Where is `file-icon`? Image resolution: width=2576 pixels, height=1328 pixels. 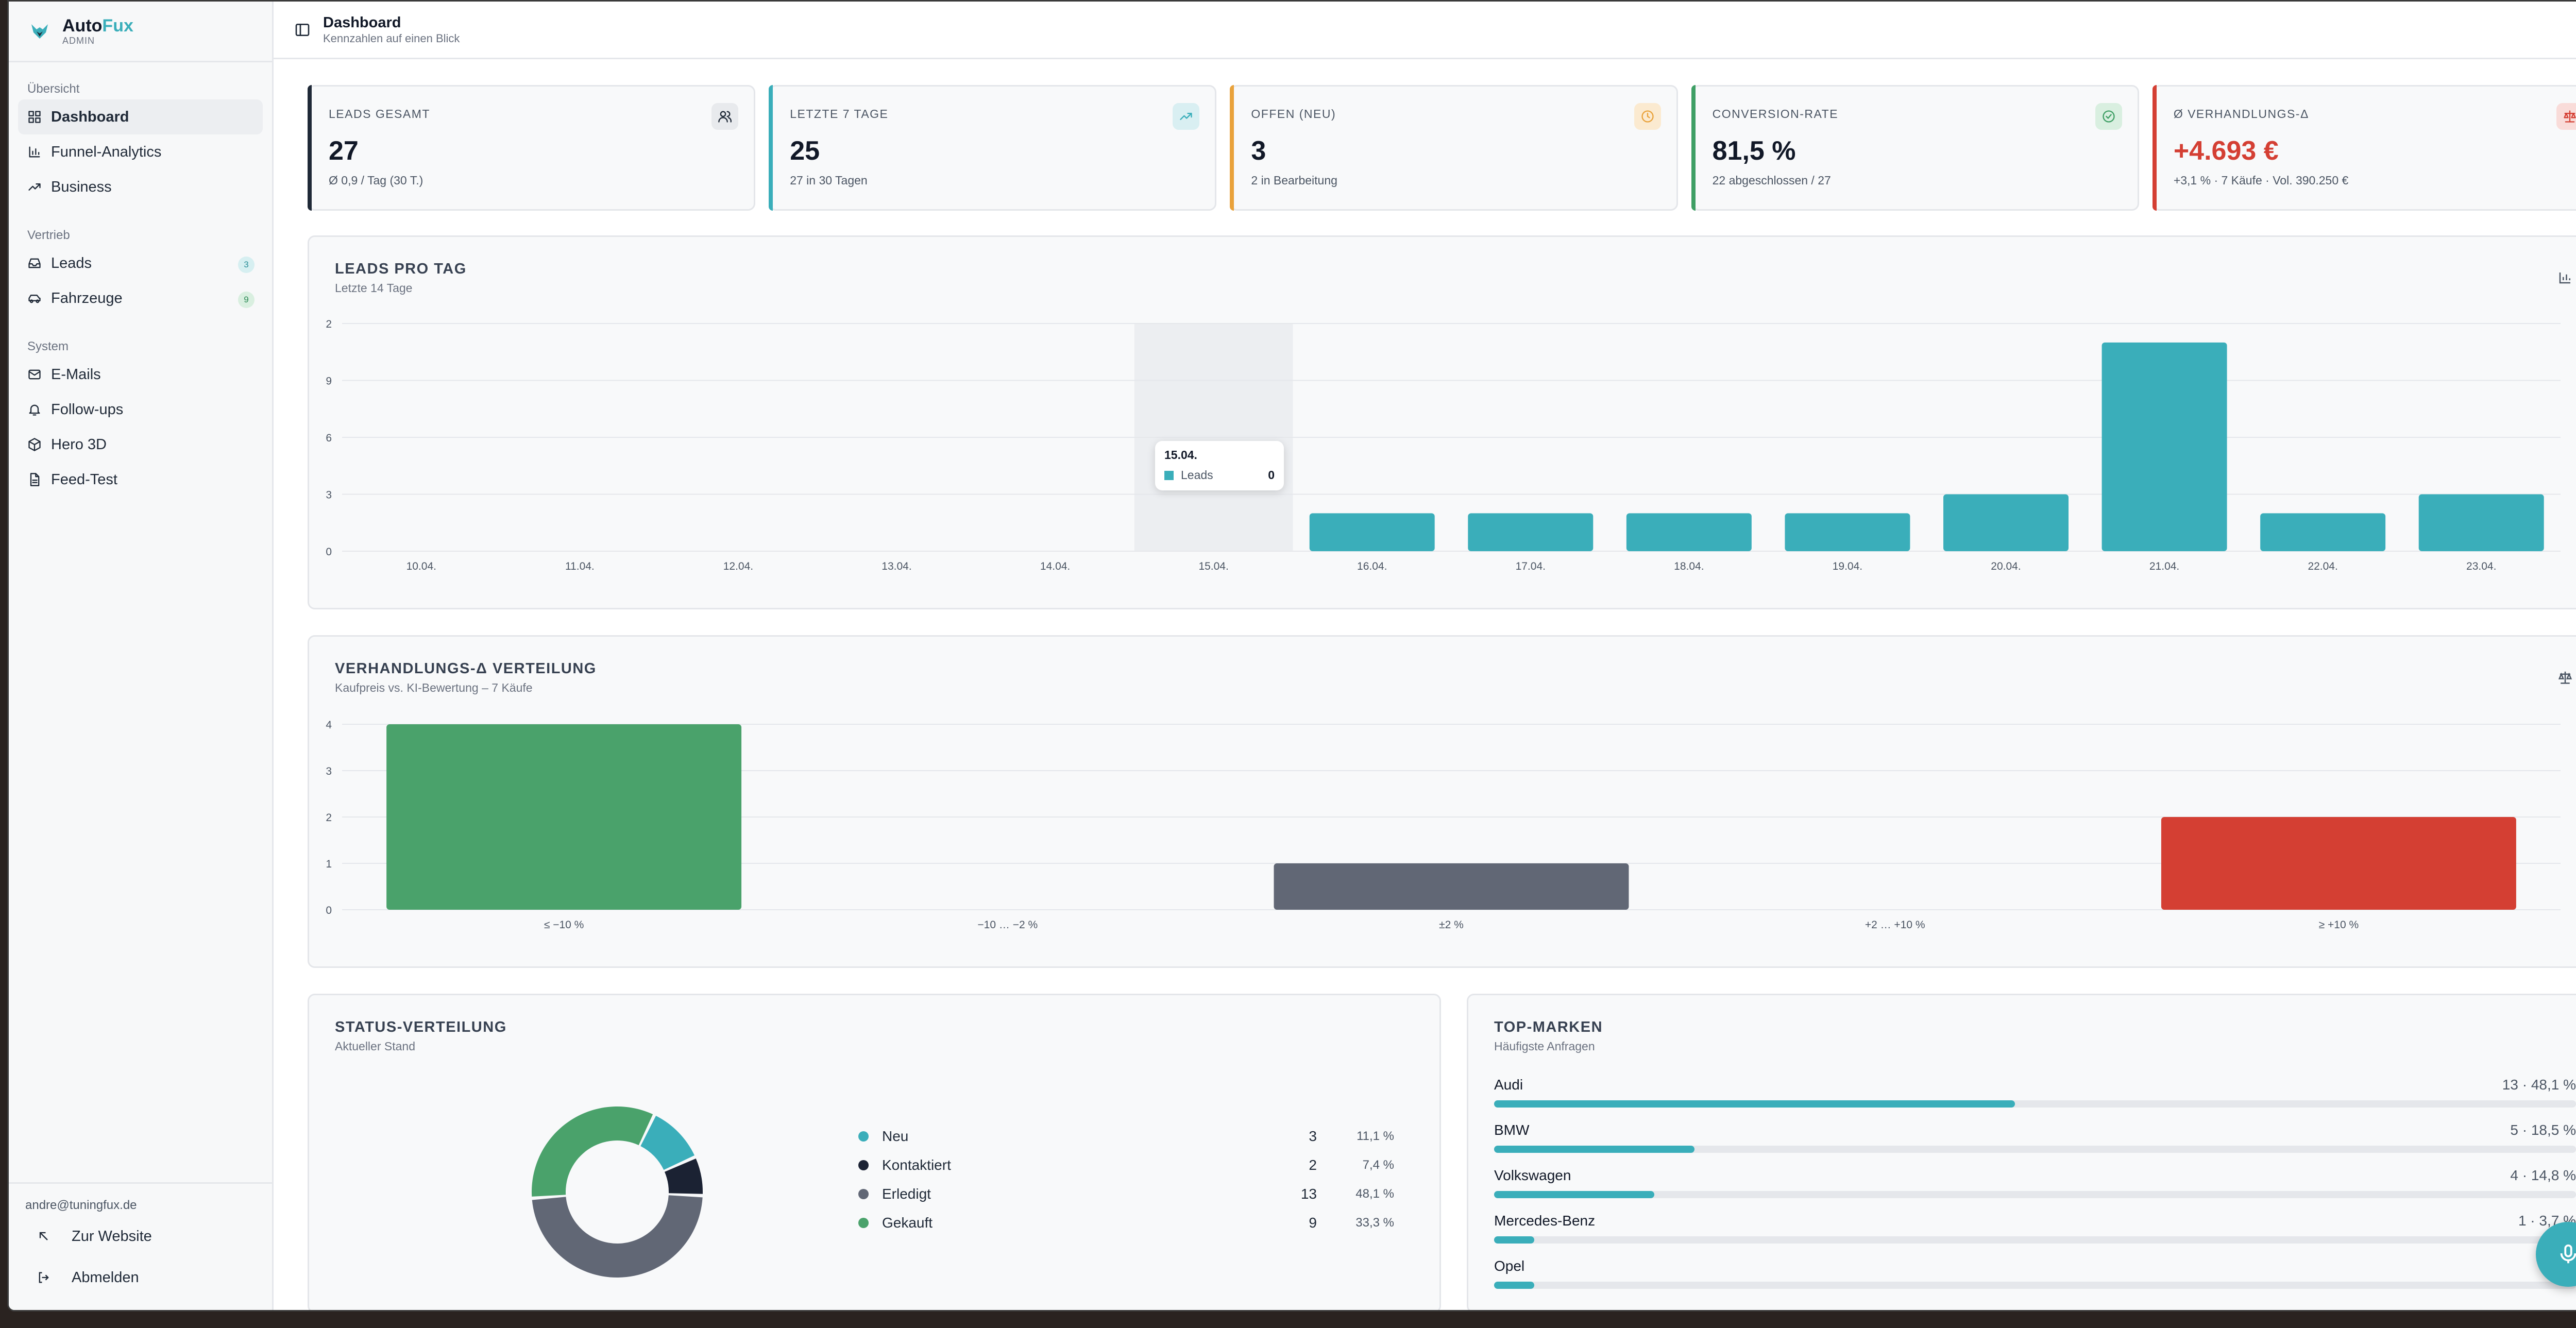
file-icon is located at coordinates (35, 480).